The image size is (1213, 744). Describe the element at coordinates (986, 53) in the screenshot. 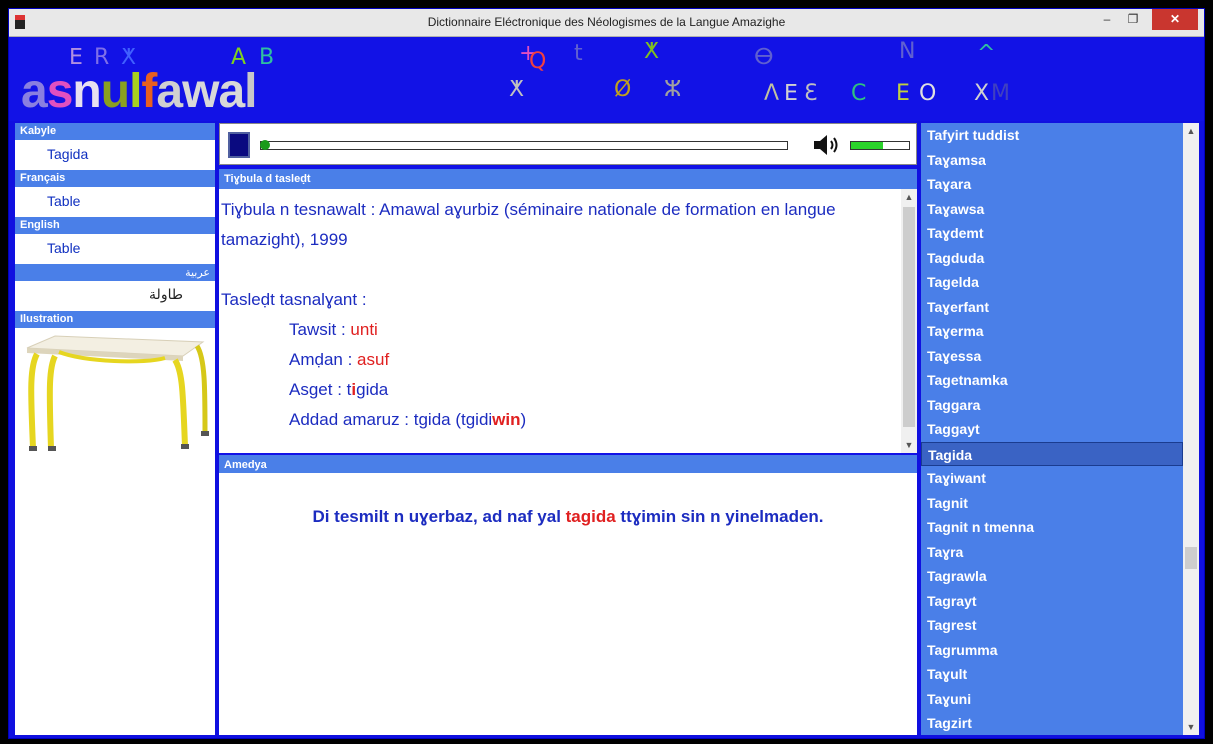

I see `tifinagh-glyph: ^` at that location.